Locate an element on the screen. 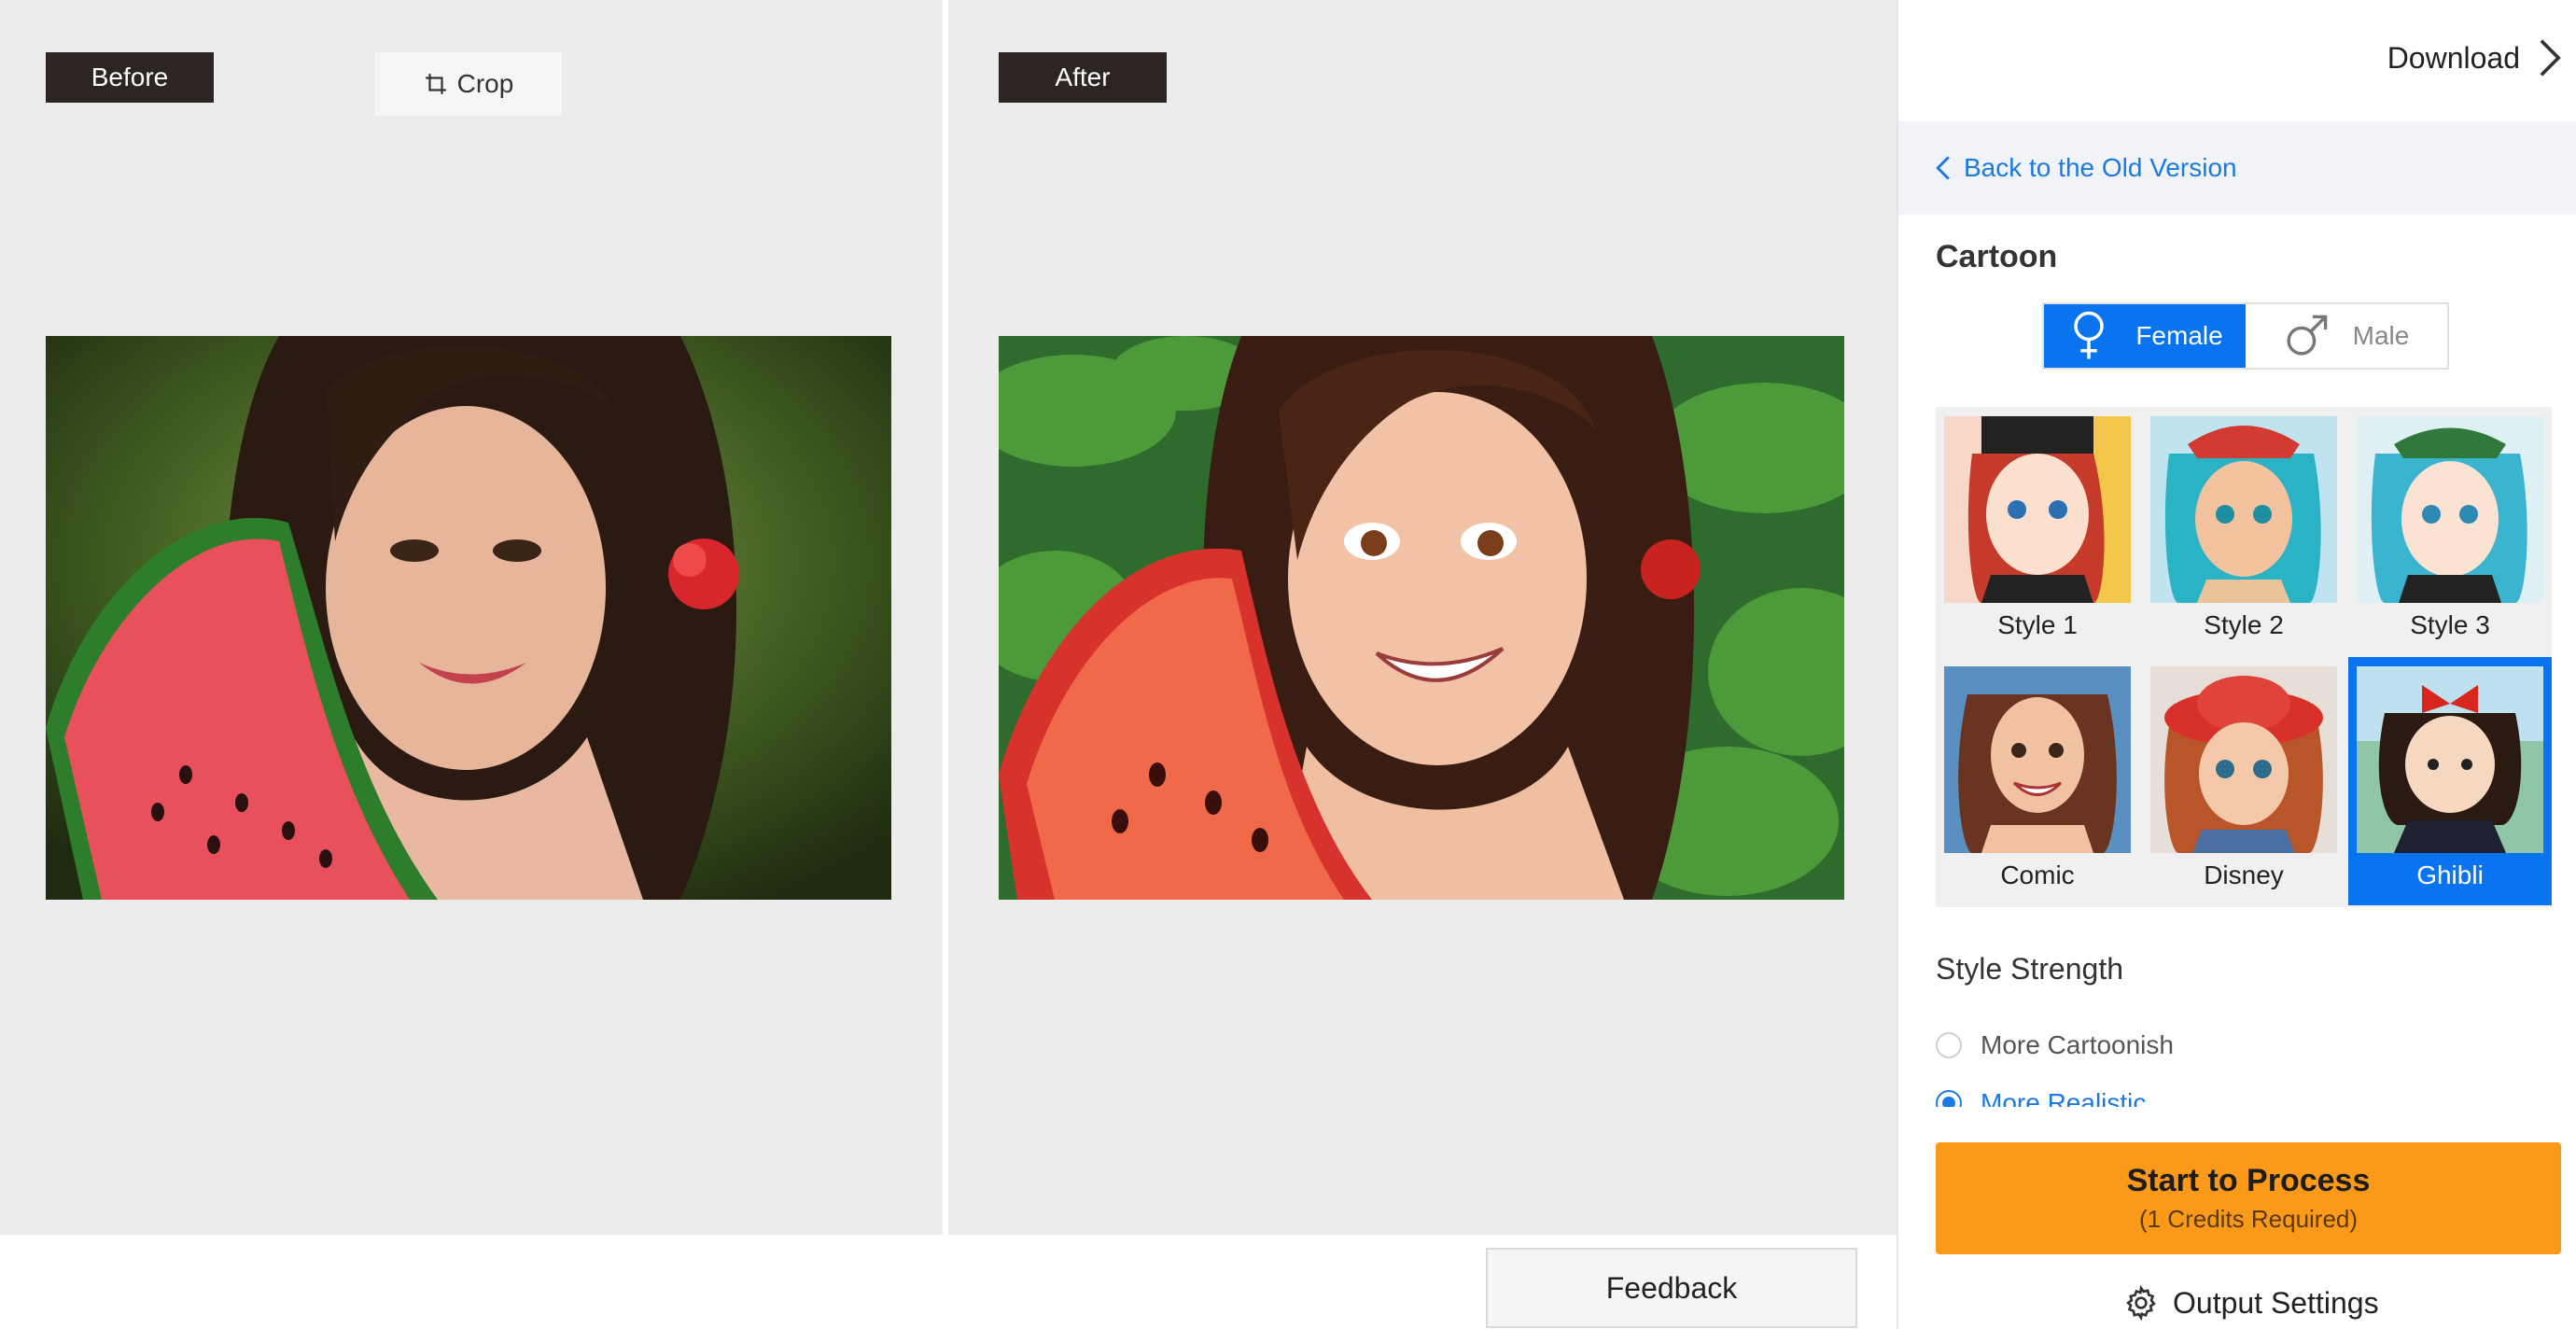  gender-toggle: Female Male is located at coordinates (2245, 336).